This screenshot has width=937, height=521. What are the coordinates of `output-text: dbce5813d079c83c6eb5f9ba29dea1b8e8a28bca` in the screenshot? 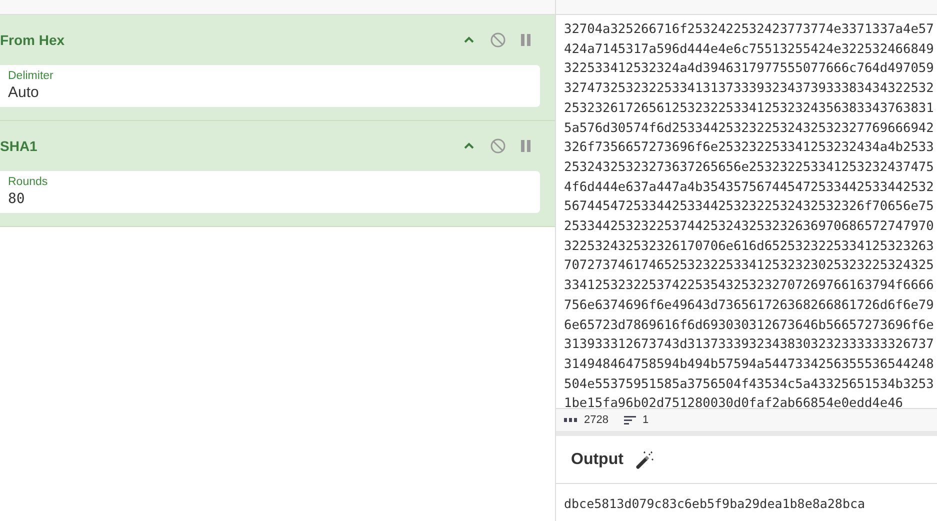 It's located at (715, 503).